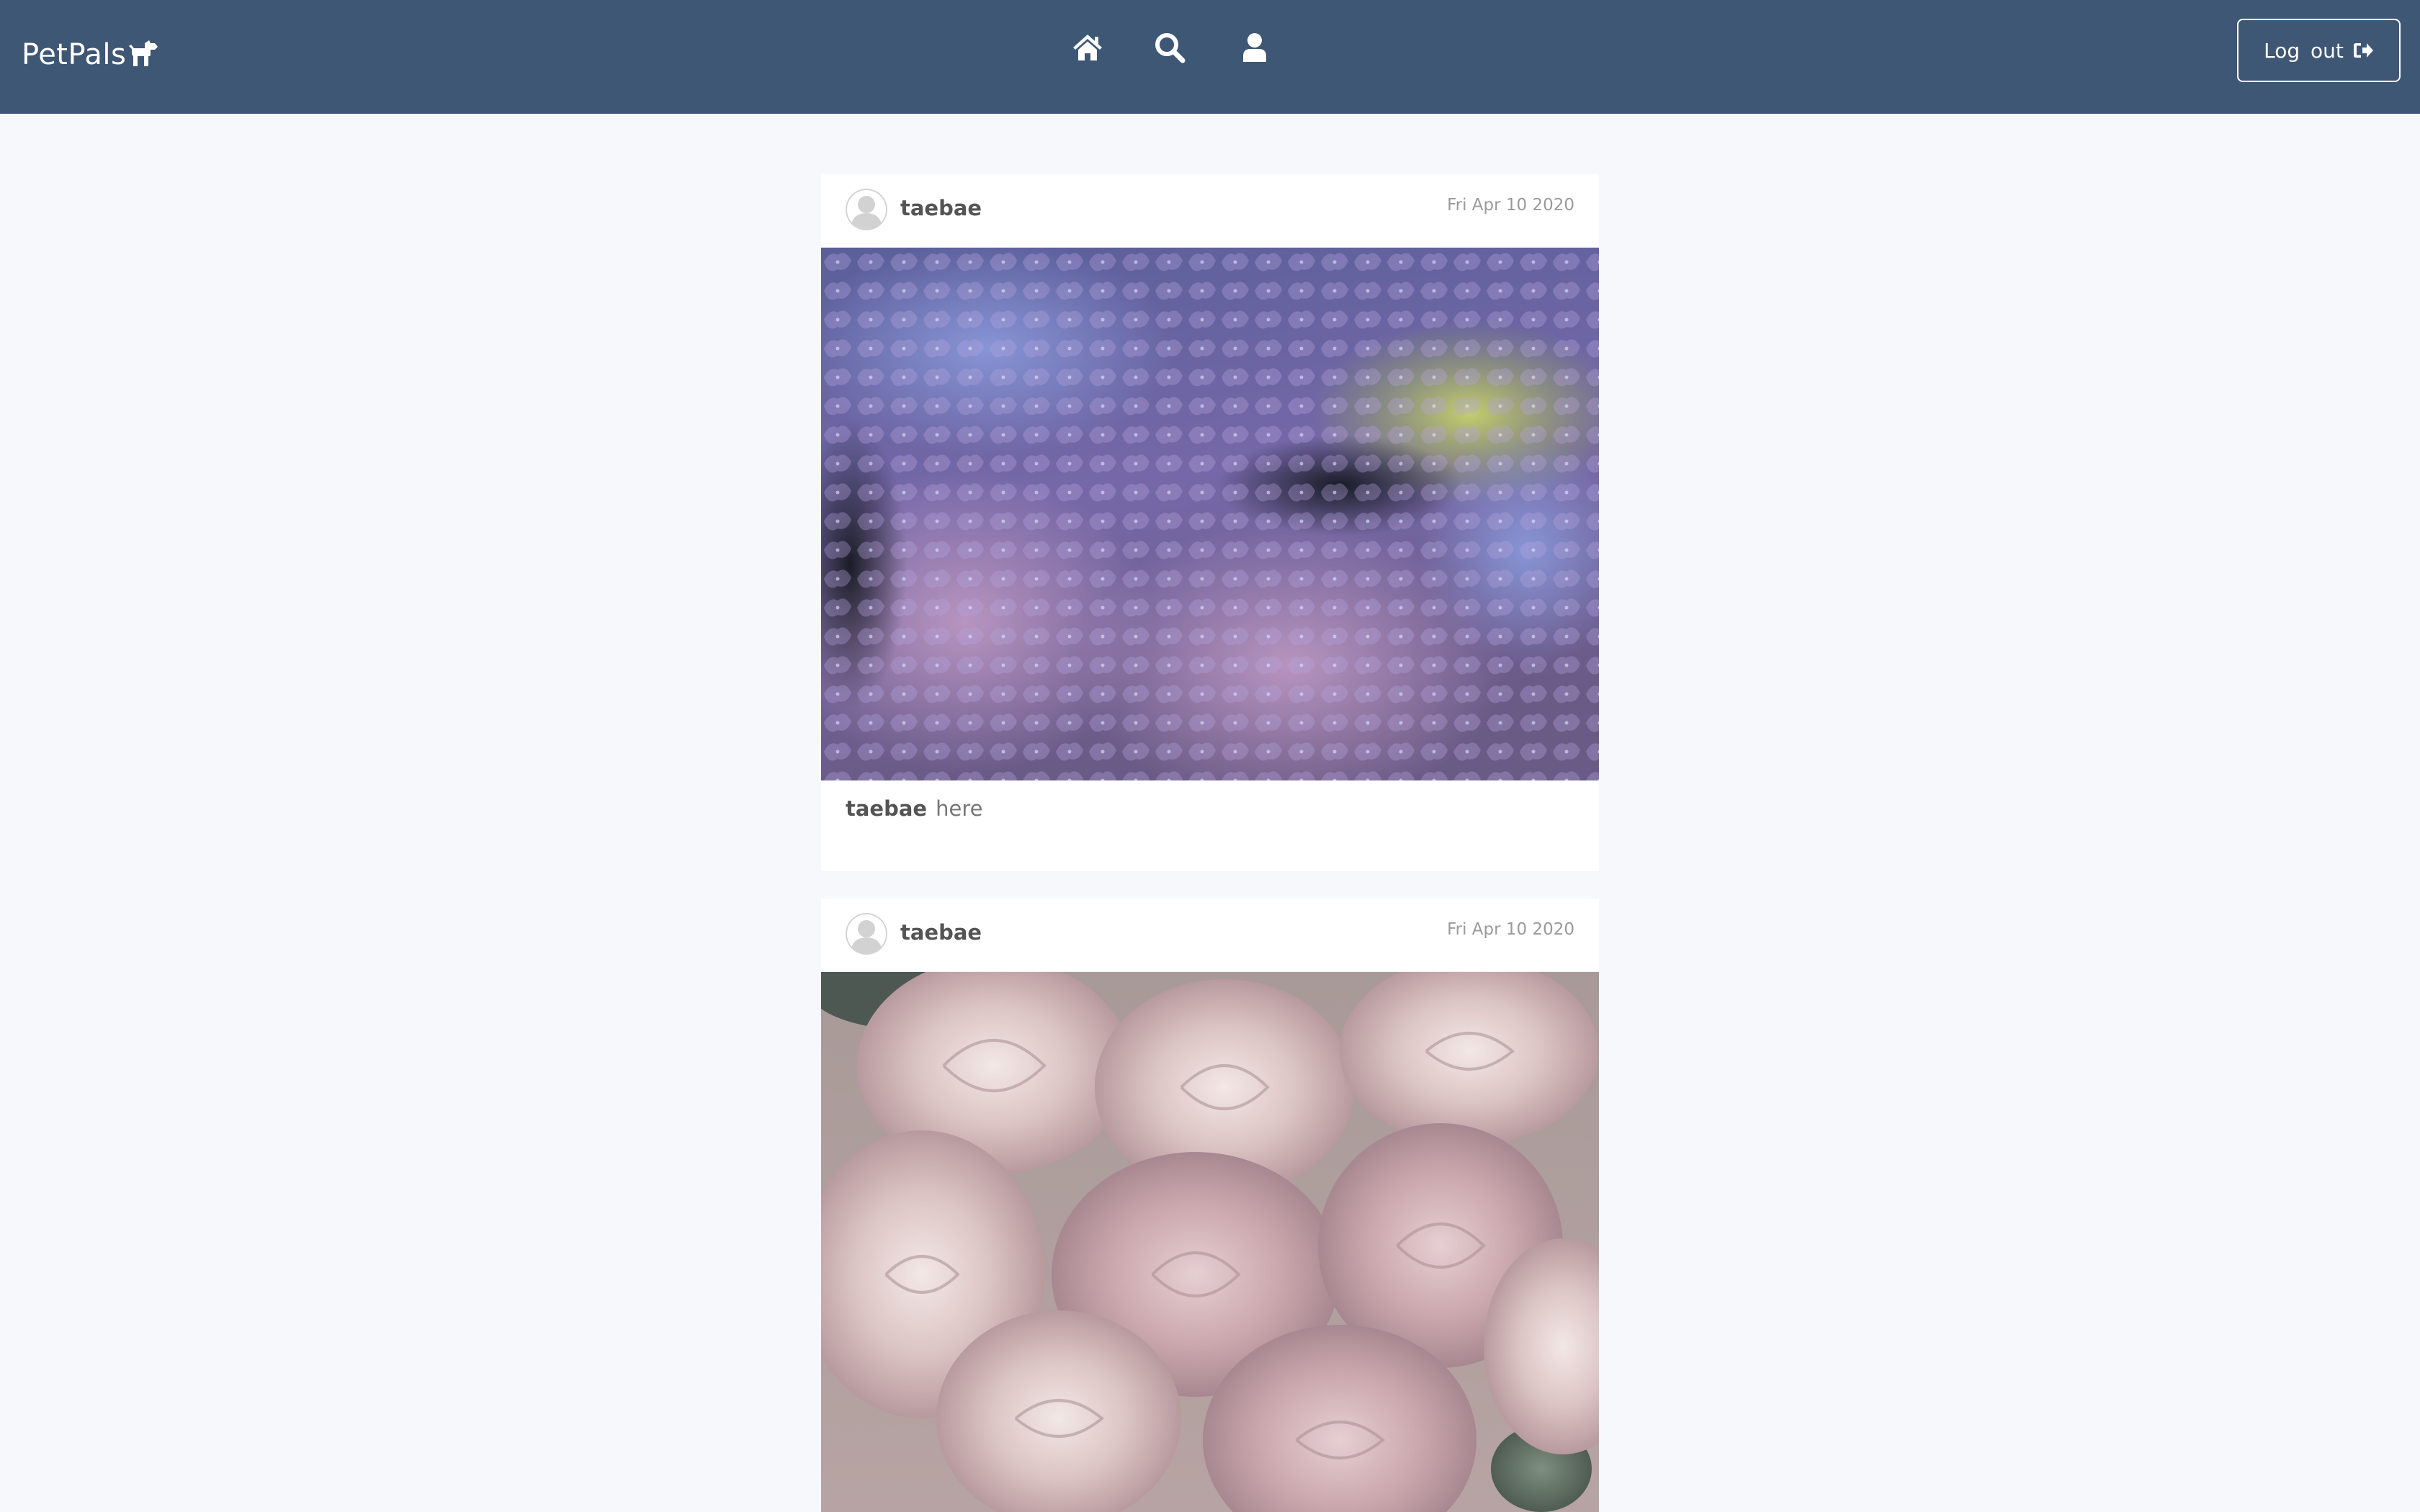 The width and height of the screenshot is (2420, 1512). I want to click on navbar: PetPals Log out, so click(1210, 57).